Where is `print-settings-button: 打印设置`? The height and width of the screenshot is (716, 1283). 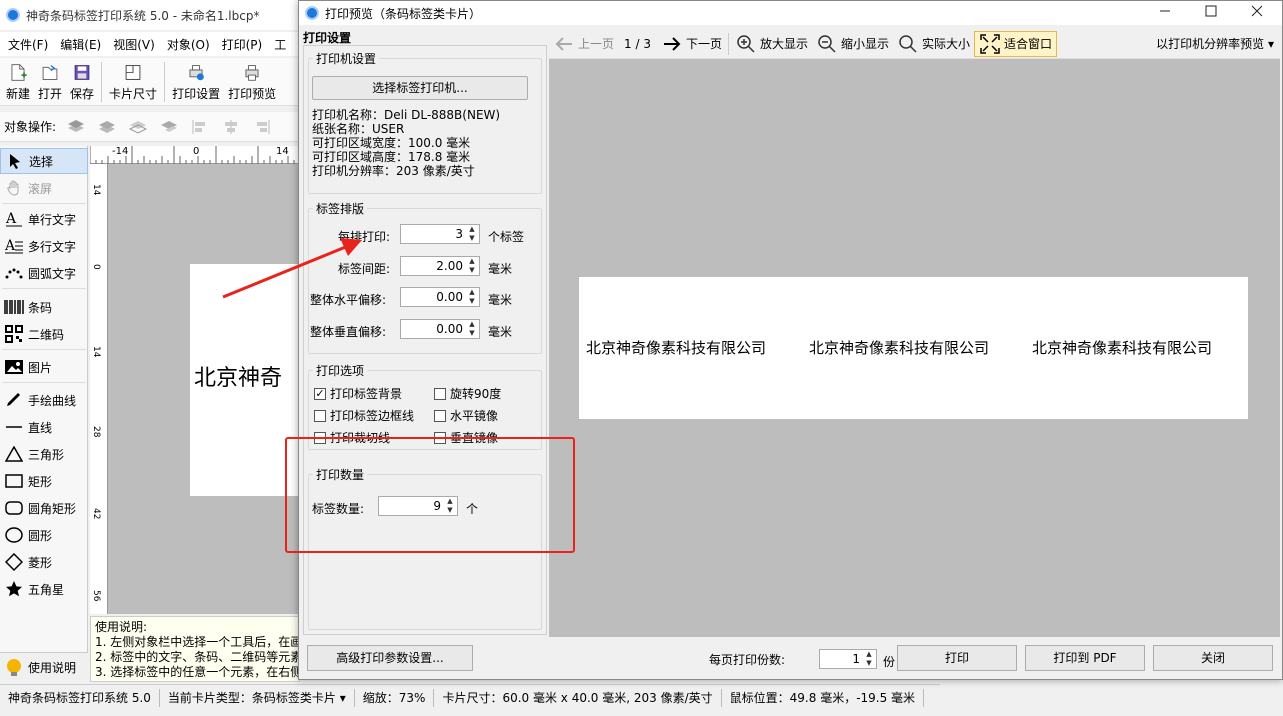
print-settings-button: 打印设置 is located at coordinates (196, 81).